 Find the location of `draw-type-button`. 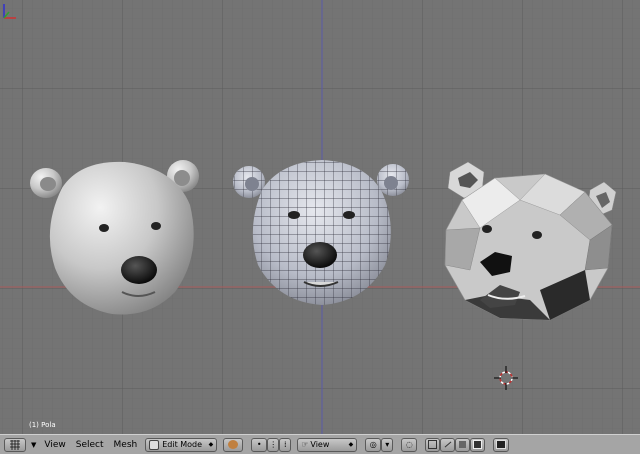

draw-type-button is located at coordinates (233, 444).